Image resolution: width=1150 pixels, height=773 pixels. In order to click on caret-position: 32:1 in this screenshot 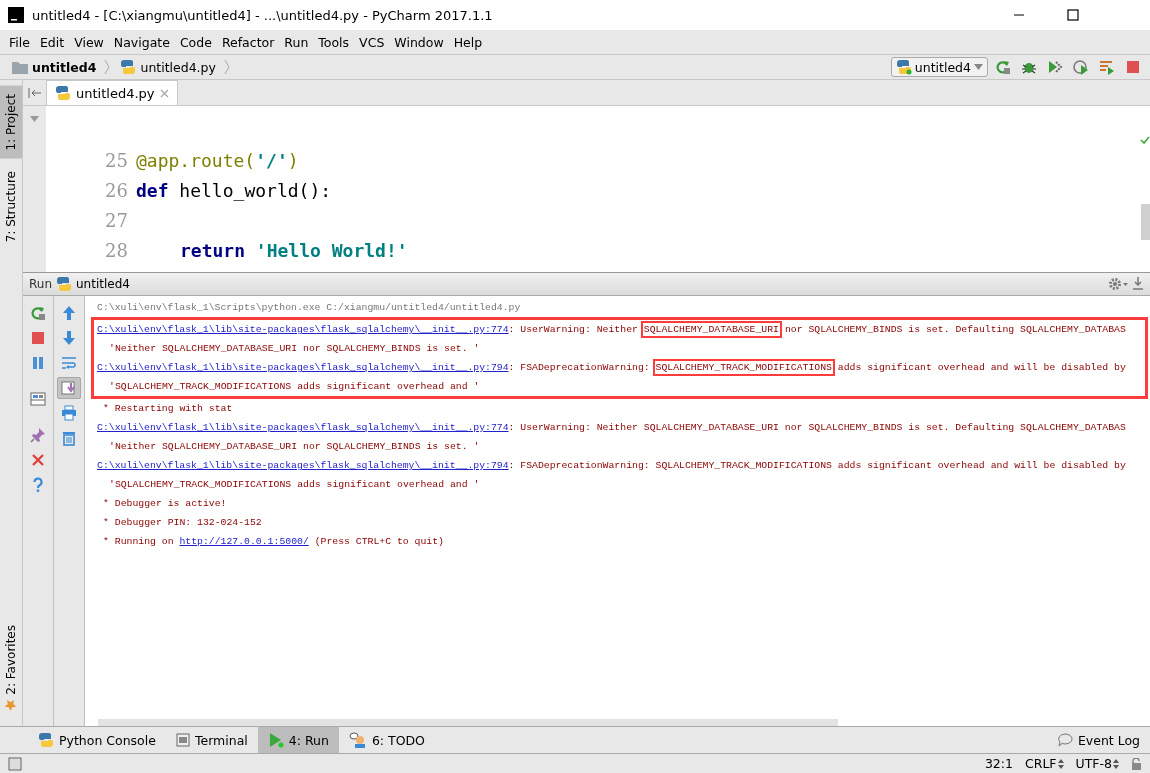, I will do `click(998, 763)`.